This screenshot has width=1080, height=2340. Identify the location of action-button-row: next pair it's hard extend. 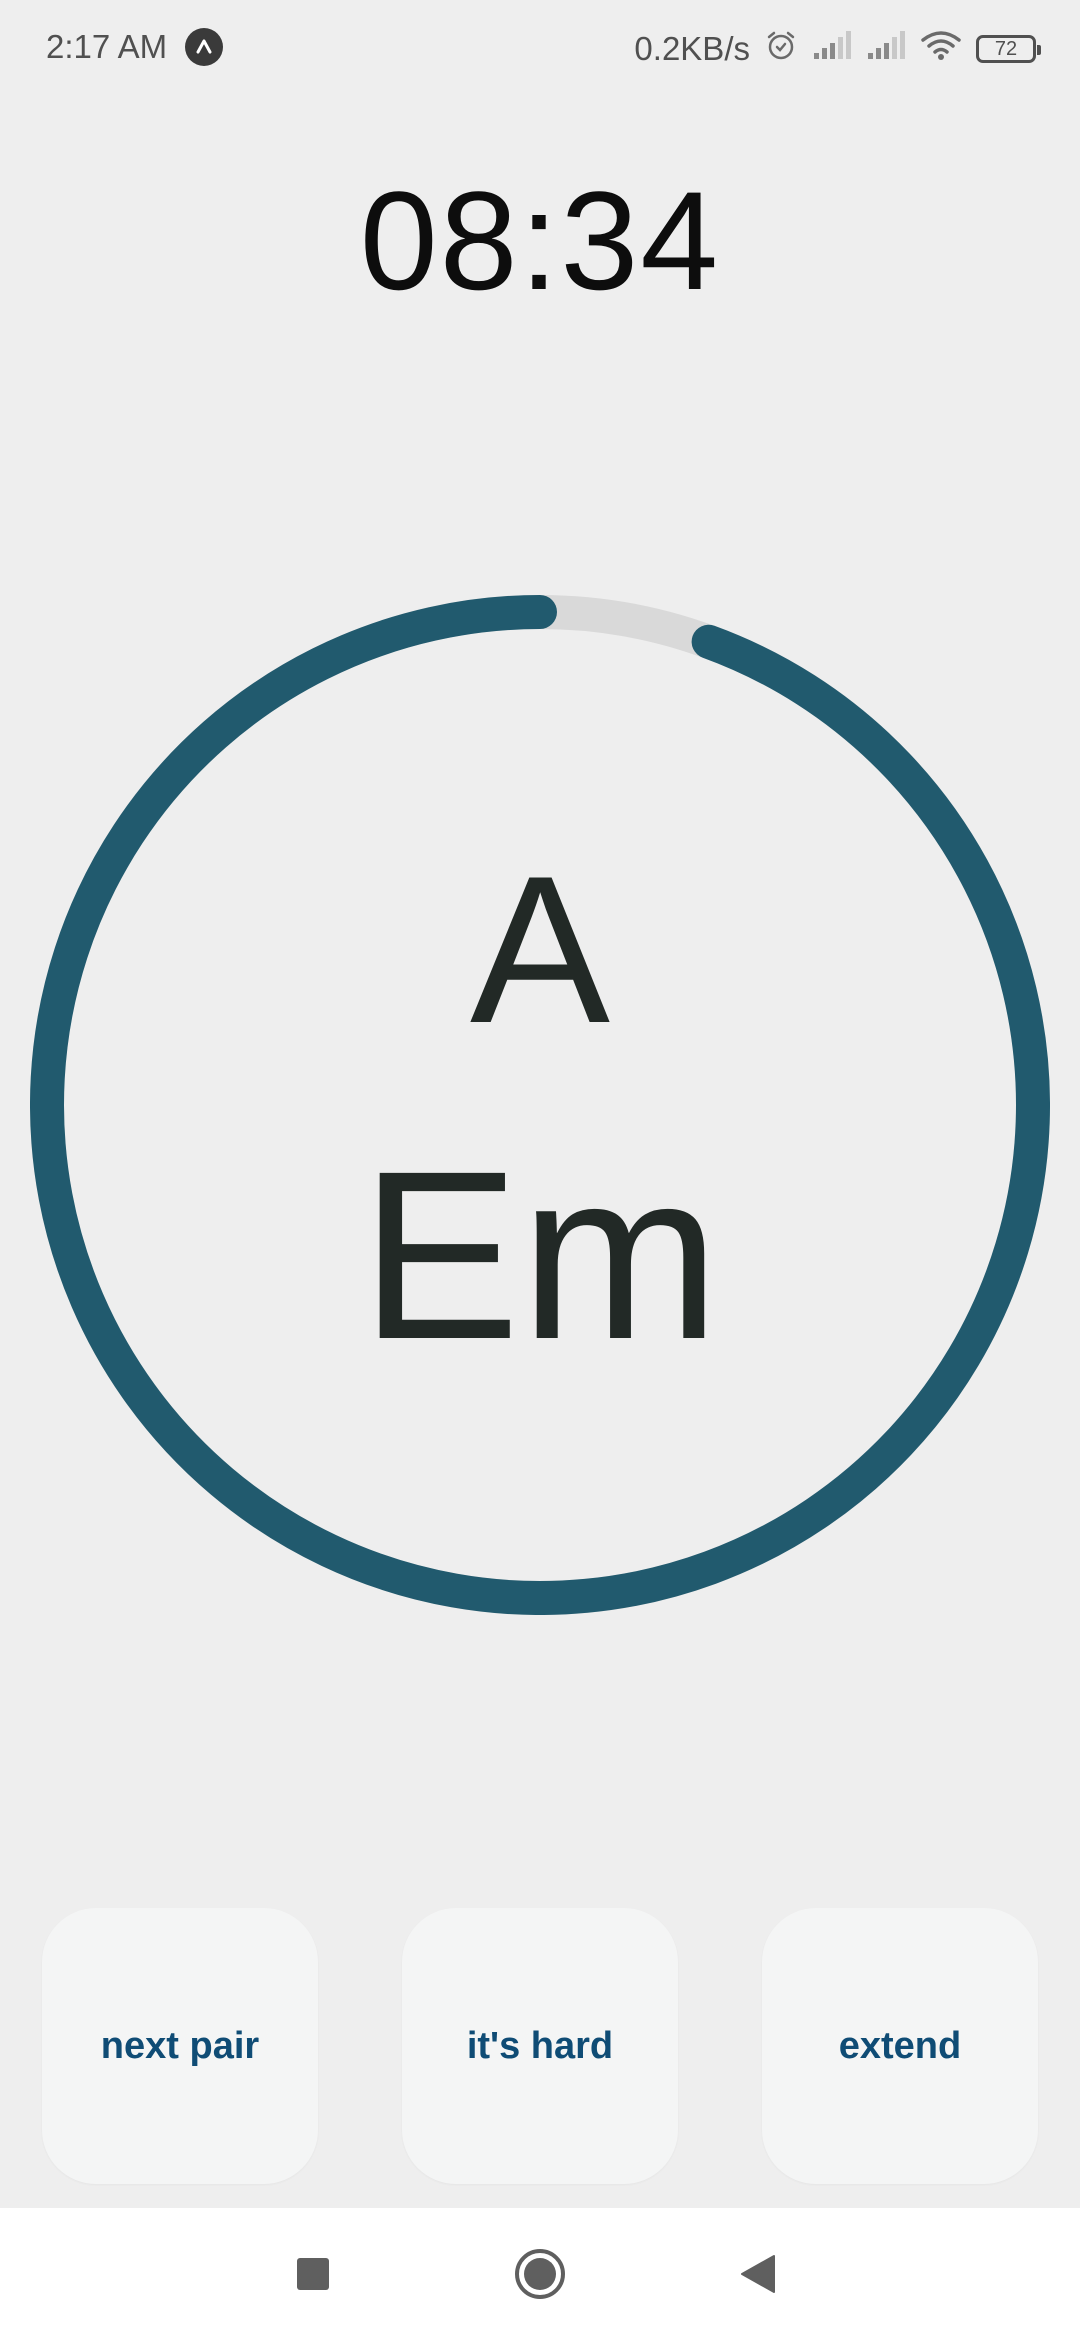
(540, 2046).